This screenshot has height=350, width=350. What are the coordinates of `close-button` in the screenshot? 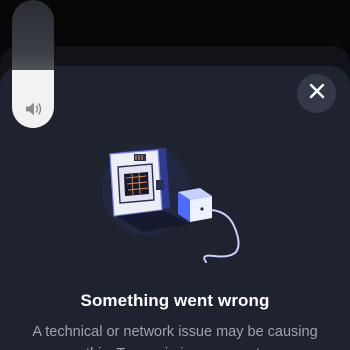 It's located at (316, 93).